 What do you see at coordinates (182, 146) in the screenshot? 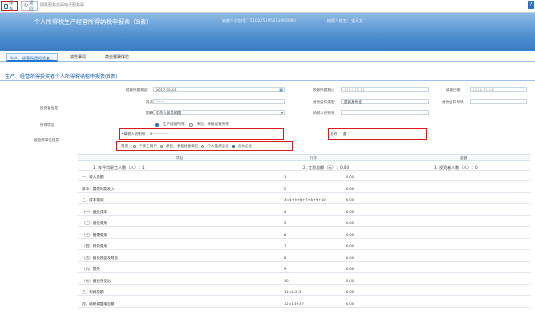
I see `type-opt-1: 承包、承租经营单位` at bounding box center [182, 146].